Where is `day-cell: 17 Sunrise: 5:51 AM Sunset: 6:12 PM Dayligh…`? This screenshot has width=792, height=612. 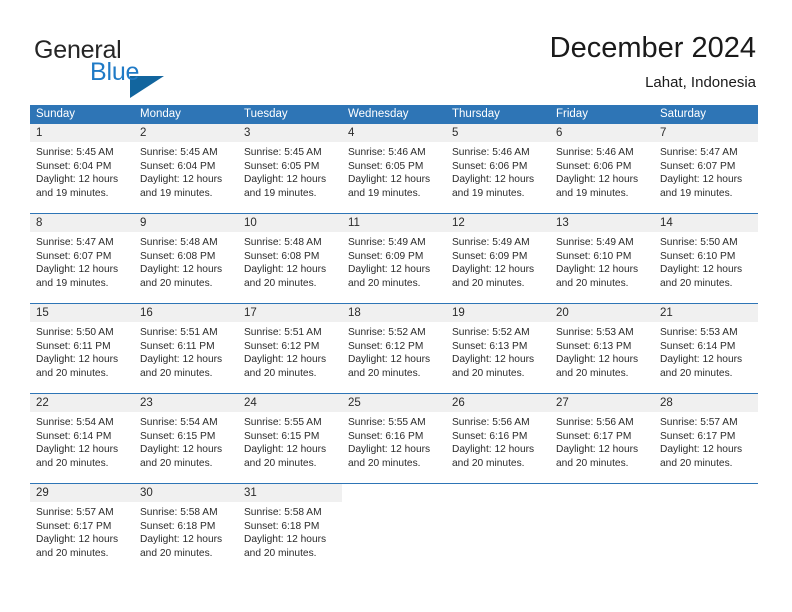
day-cell: 17 Sunrise: 5:51 AM Sunset: 6:12 PM Dayligh… is located at coordinates (290, 348).